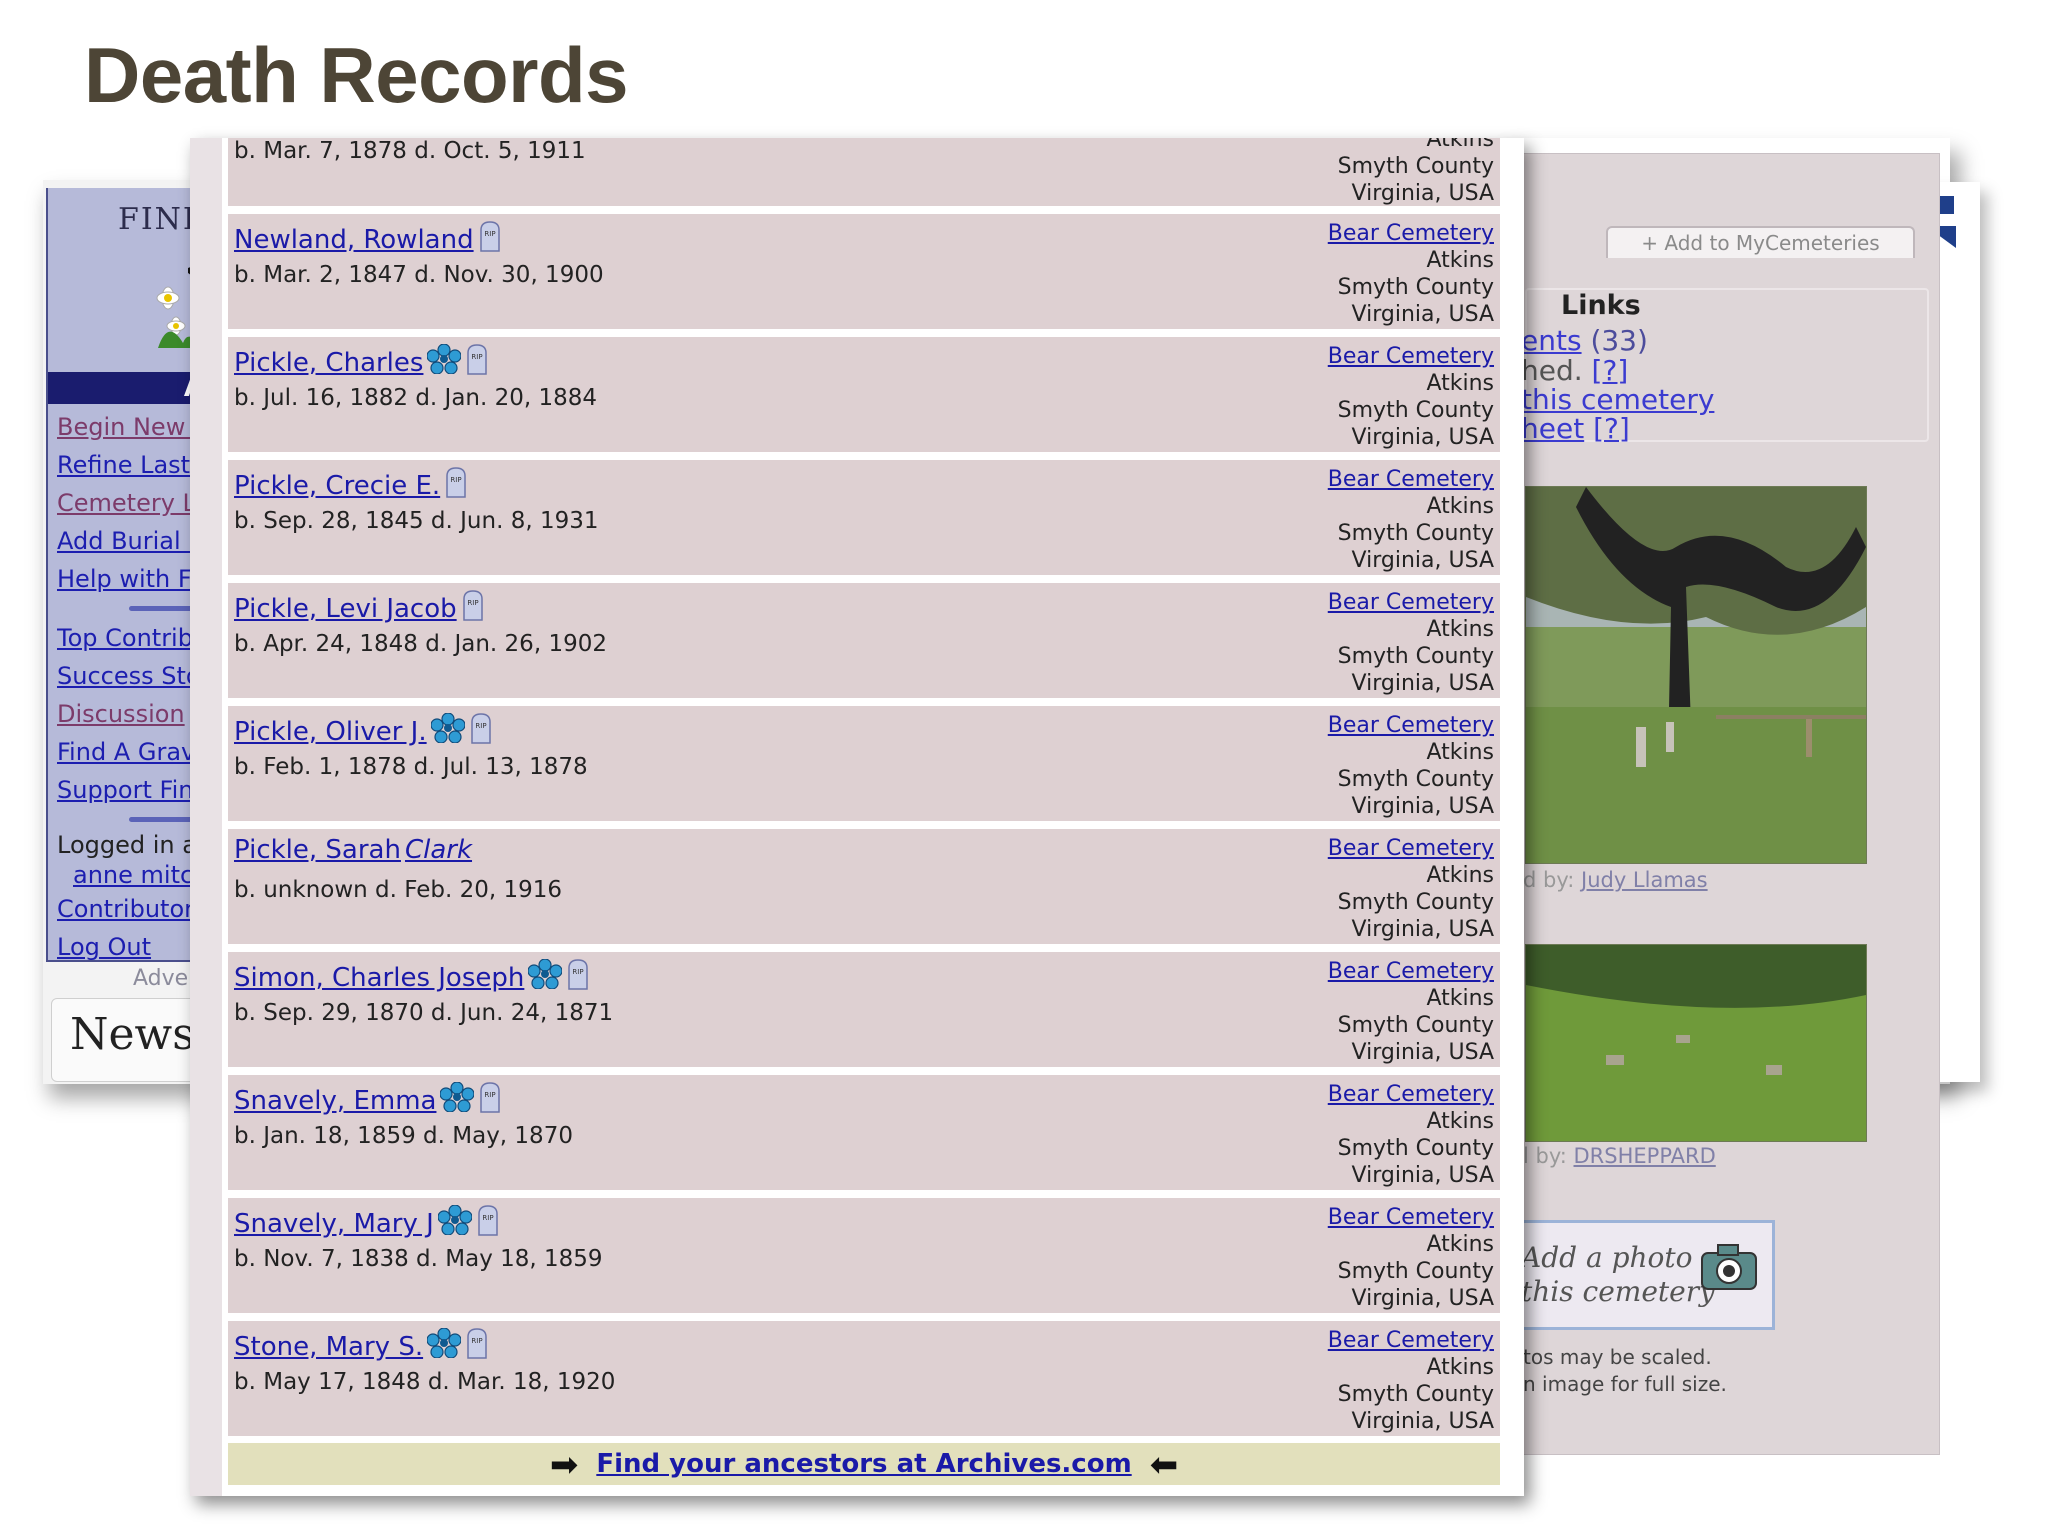 The height and width of the screenshot is (1536, 2048). What do you see at coordinates (564, 1464) in the screenshot?
I see `arrow-right-icon: ➡` at bounding box center [564, 1464].